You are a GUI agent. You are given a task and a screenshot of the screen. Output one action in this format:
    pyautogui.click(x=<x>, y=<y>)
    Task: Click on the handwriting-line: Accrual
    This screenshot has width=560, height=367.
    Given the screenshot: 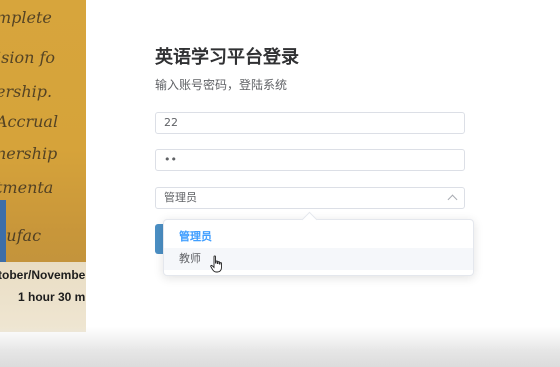 What is the action you would take?
    pyautogui.click(x=29, y=121)
    